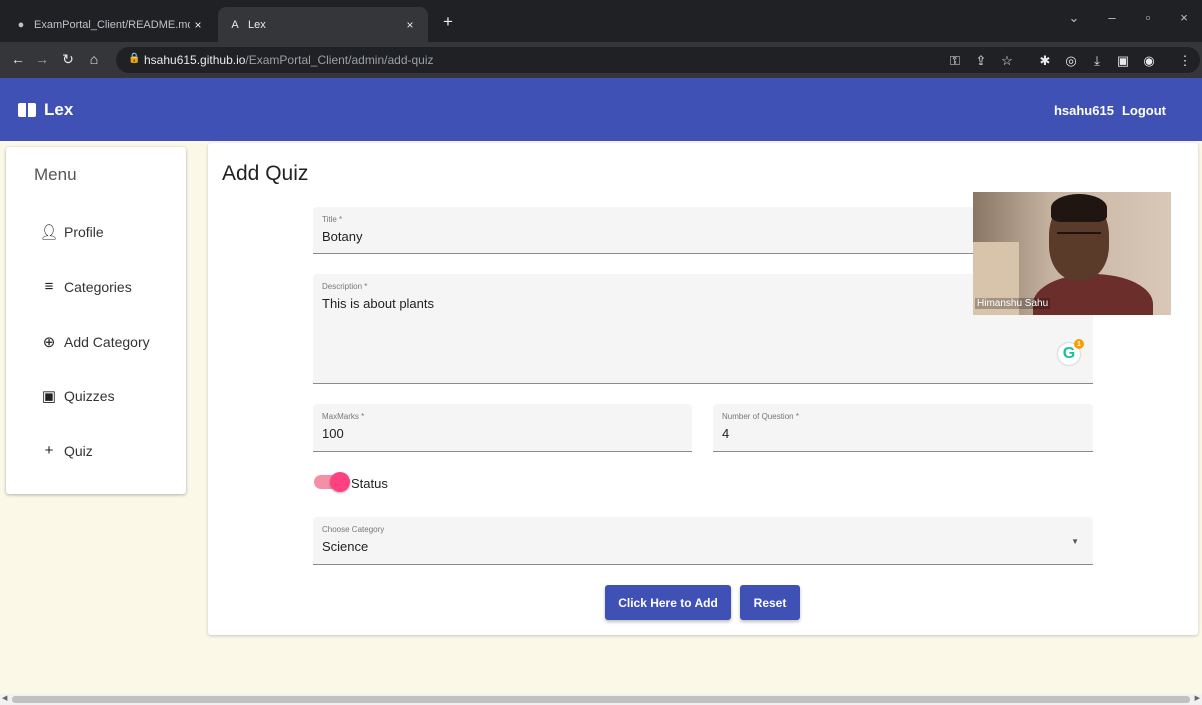 This screenshot has height=705, width=1202. What do you see at coordinates (107, 342) in the screenshot?
I see `sidebar-item-label: Add Category` at bounding box center [107, 342].